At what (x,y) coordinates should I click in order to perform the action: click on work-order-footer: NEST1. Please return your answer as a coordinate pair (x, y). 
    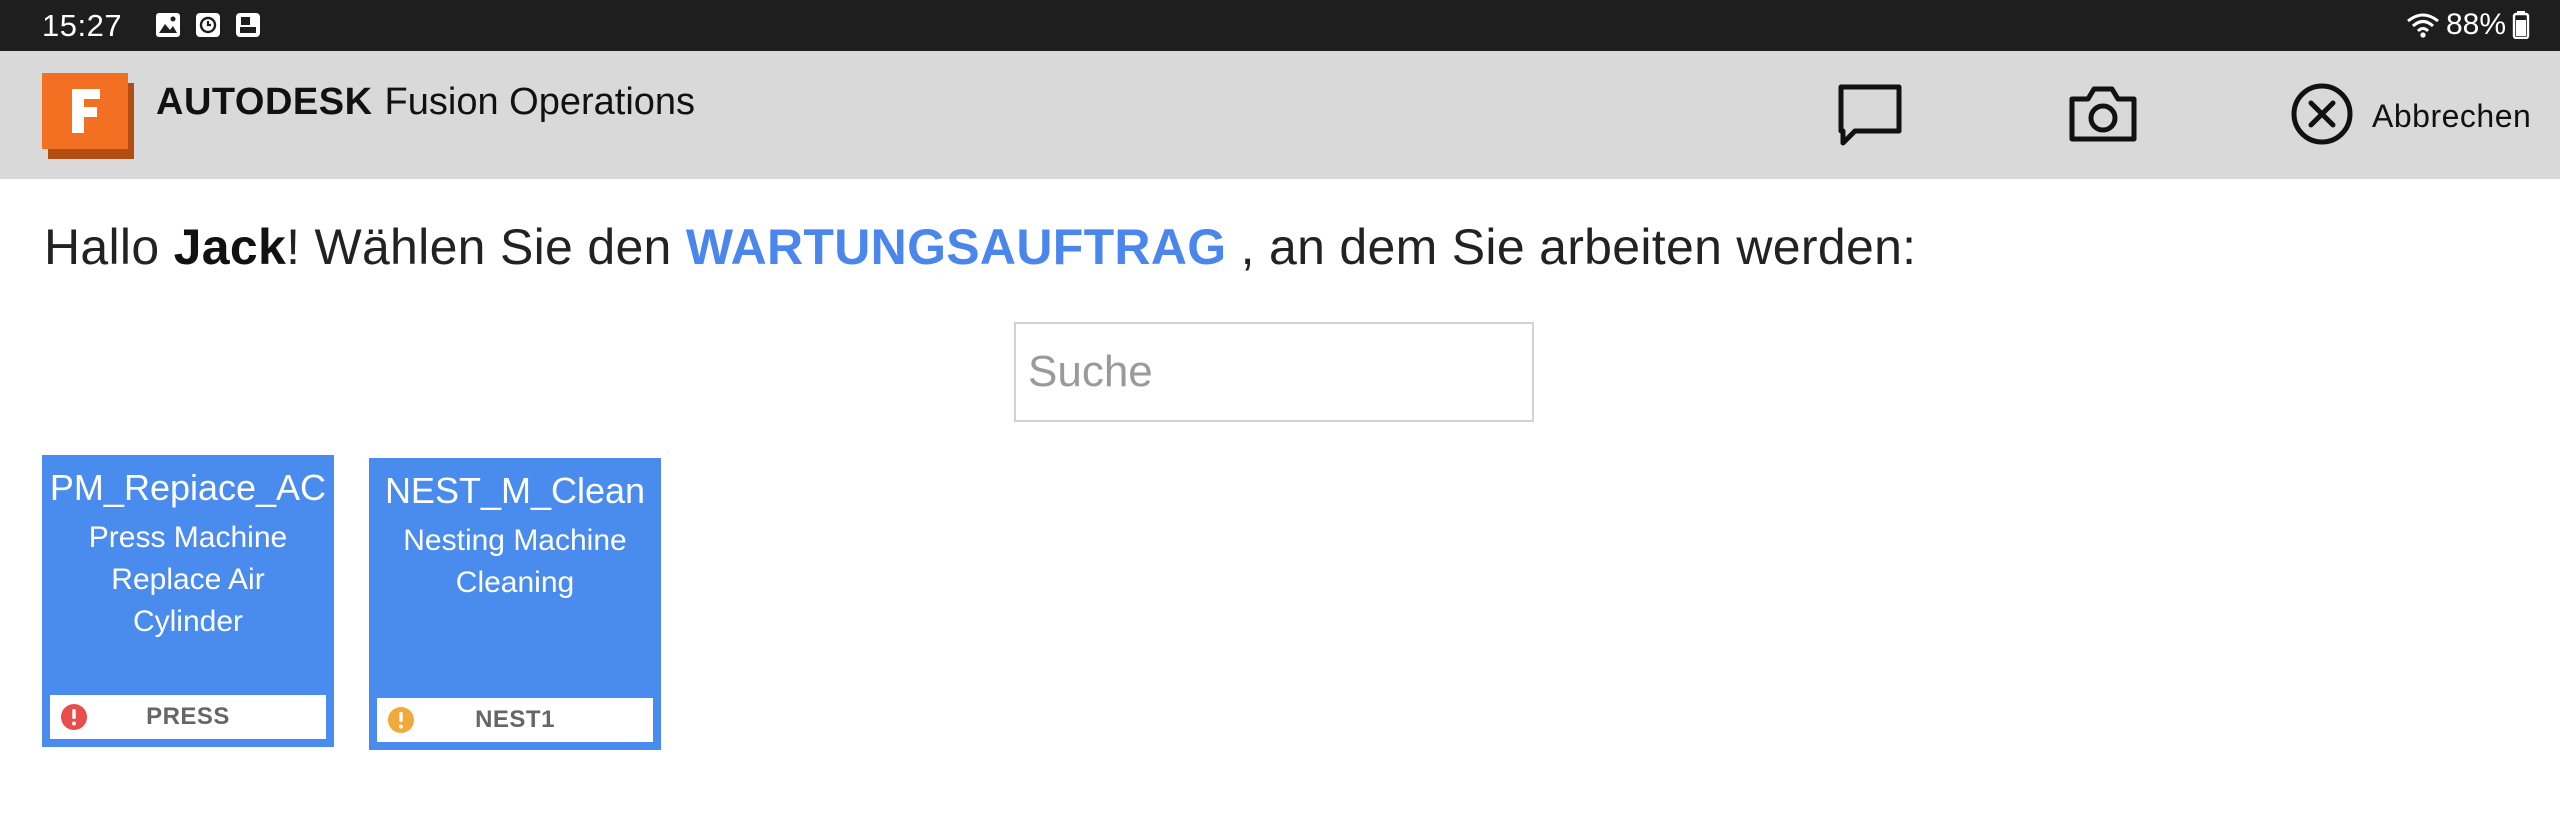
    Looking at the image, I should click on (515, 720).